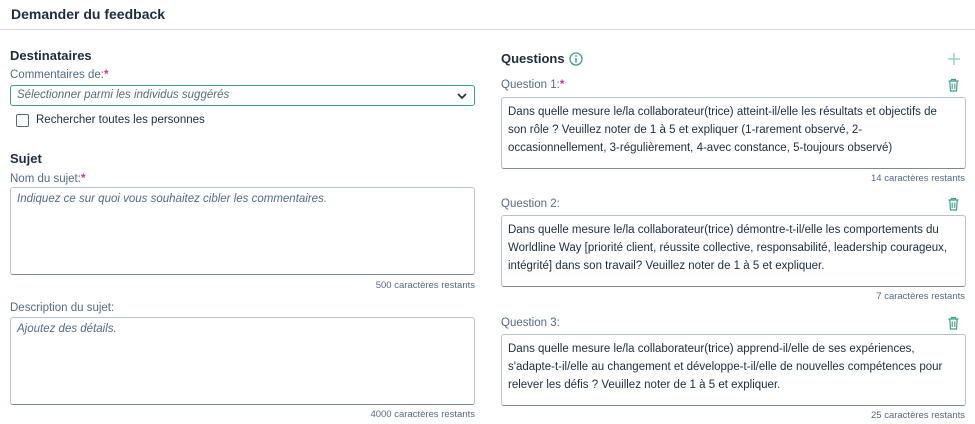 This screenshot has width=975, height=424. Describe the element at coordinates (242, 361) in the screenshot. I see `subject-description-textarea: Ajoutez des détails.` at that location.